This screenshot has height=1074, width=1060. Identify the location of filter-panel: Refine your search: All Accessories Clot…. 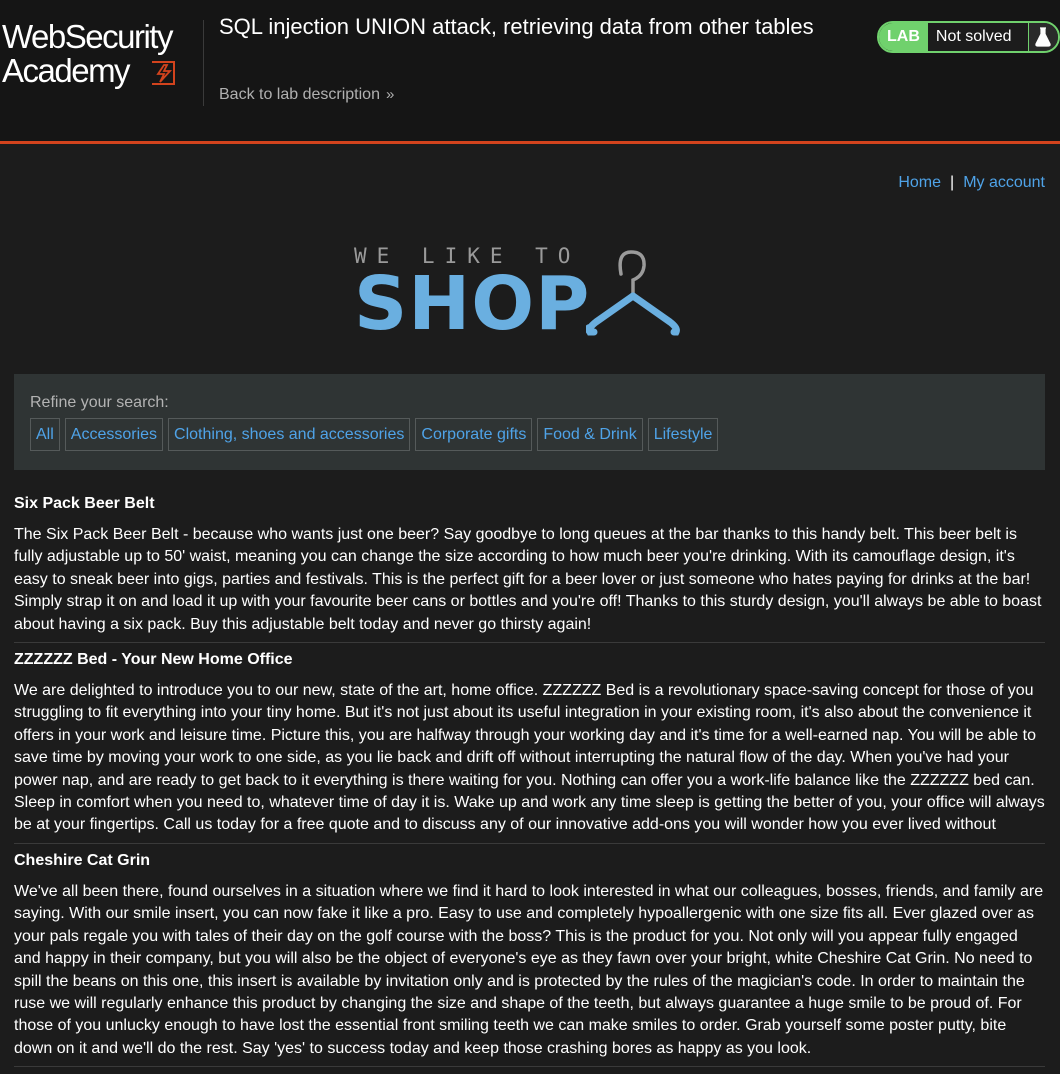
(529, 422).